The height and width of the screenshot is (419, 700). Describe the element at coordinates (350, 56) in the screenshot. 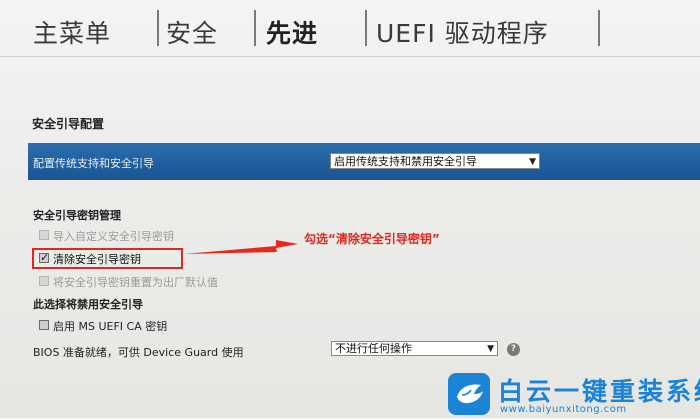

I see `tab-bar-rule` at that location.